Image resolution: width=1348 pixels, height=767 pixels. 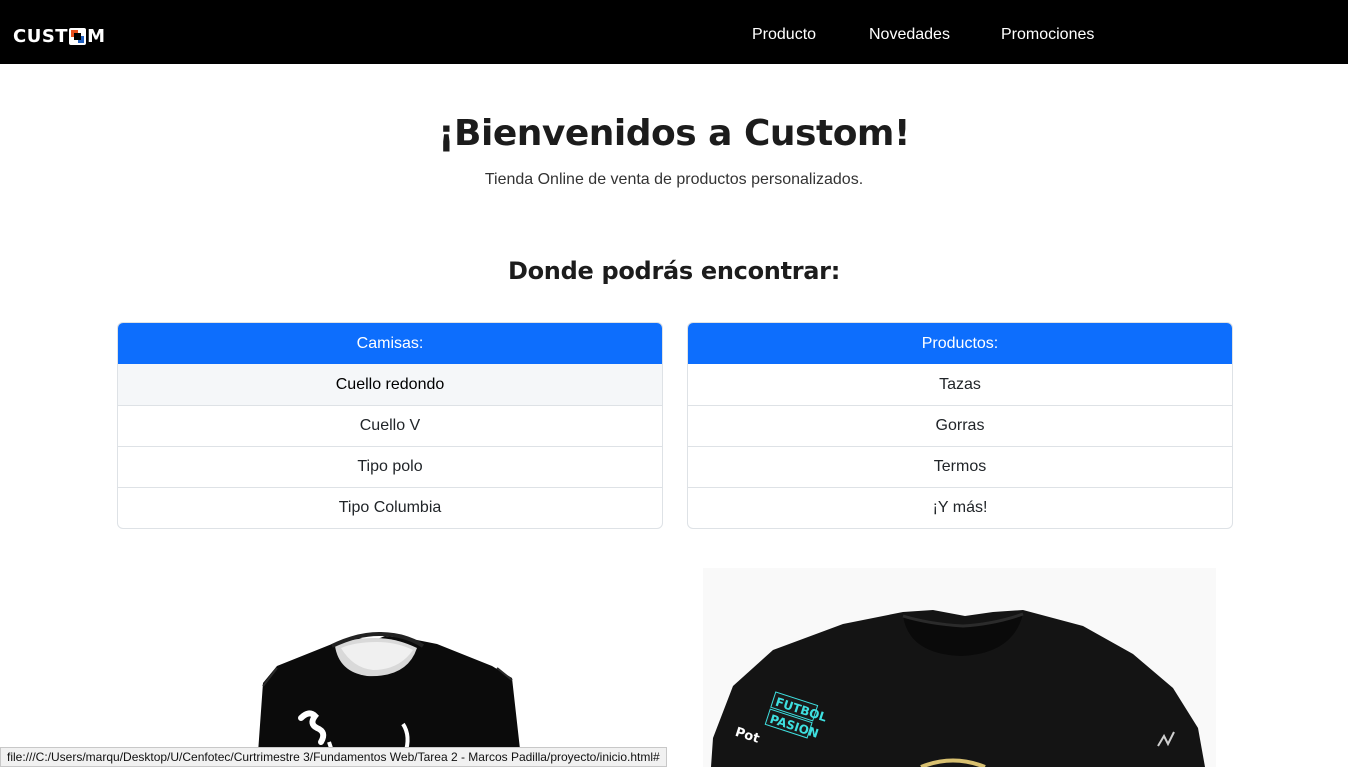 I want to click on productos-list-header: Productos:, so click(x=960, y=343).